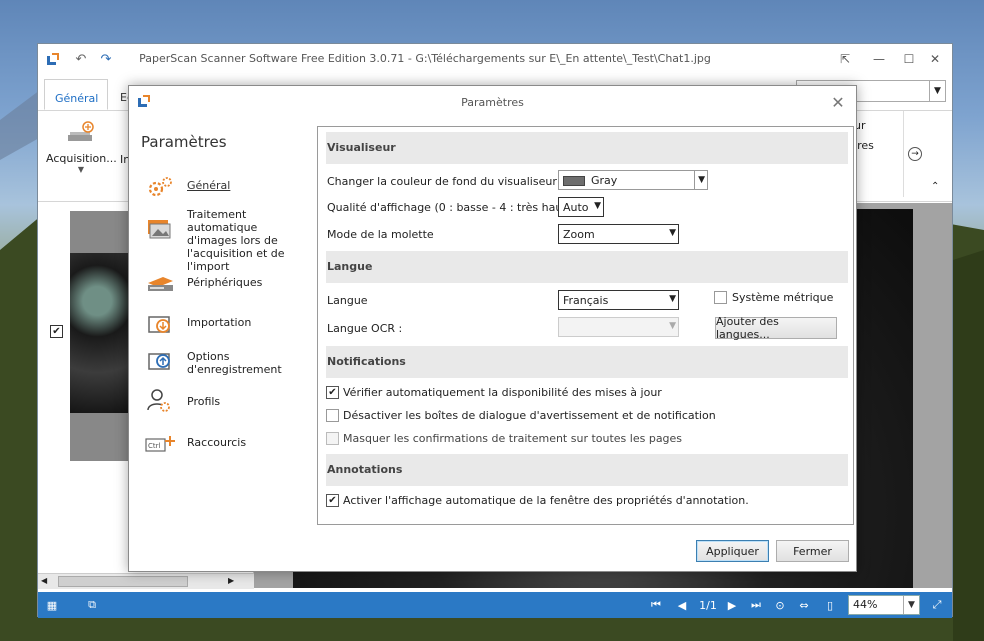 The height and width of the screenshot is (641, 984). I want to click on fit-page-icon: ▯, so click(830, 605).